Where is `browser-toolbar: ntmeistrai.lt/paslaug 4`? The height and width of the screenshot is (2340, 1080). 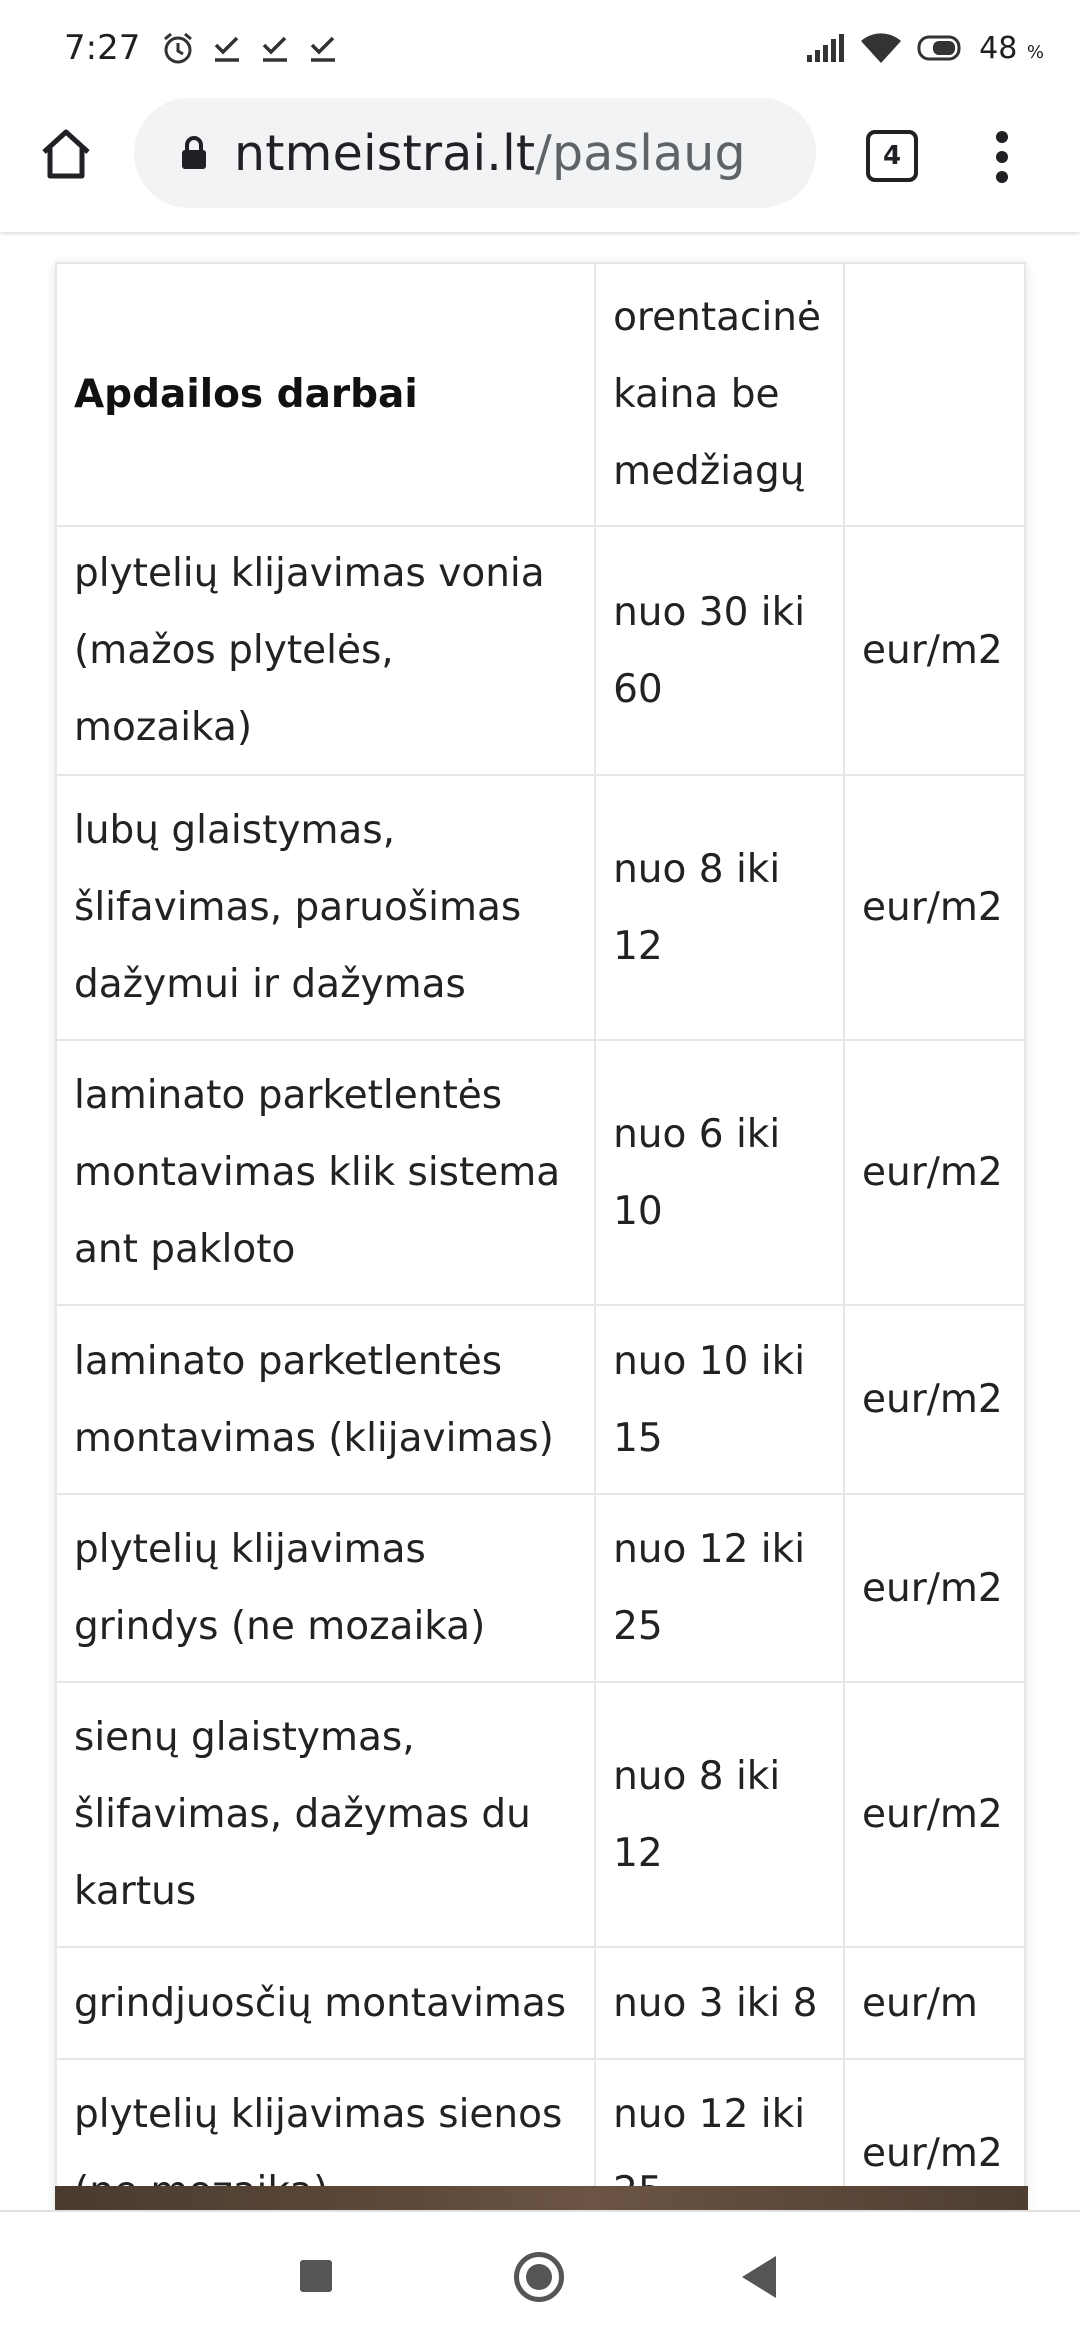 browser-toolbar: ntmeistrai.lt/paslaug 4 is located at coordinates (540, 164).